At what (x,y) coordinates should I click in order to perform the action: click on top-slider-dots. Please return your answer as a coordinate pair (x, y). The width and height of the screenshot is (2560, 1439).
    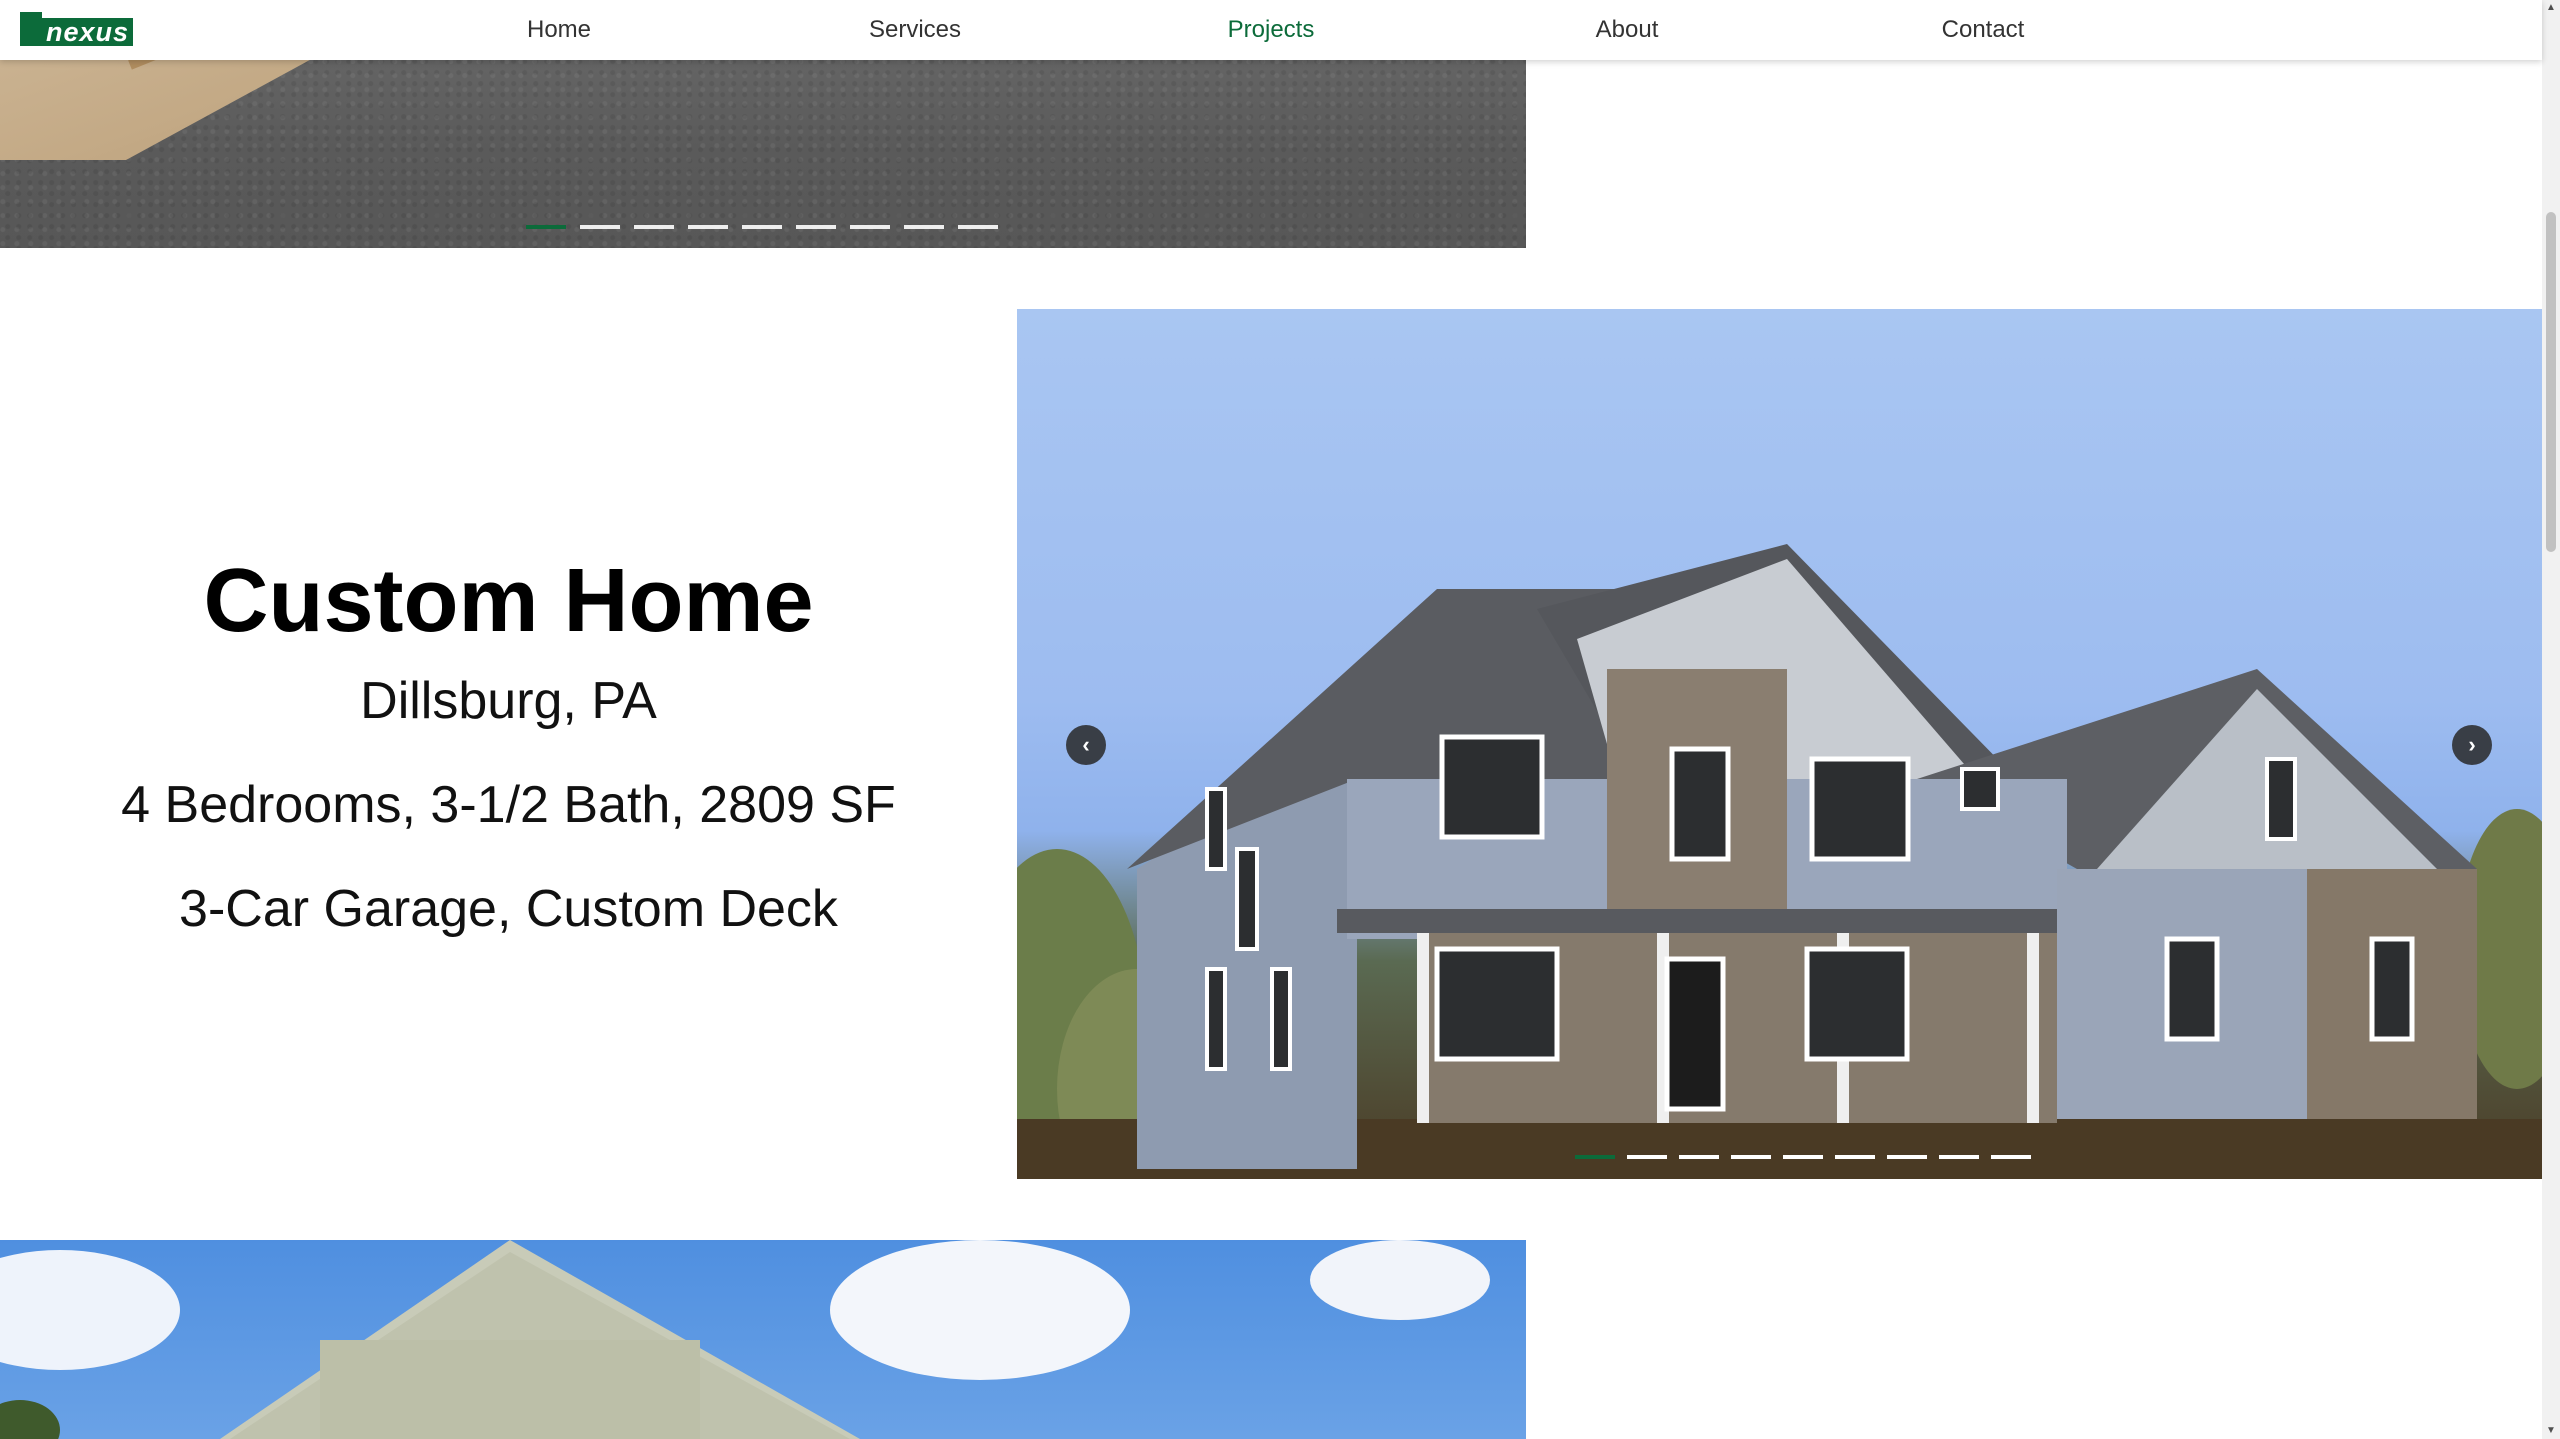
    Looking at the image, I should click on (762, 227).